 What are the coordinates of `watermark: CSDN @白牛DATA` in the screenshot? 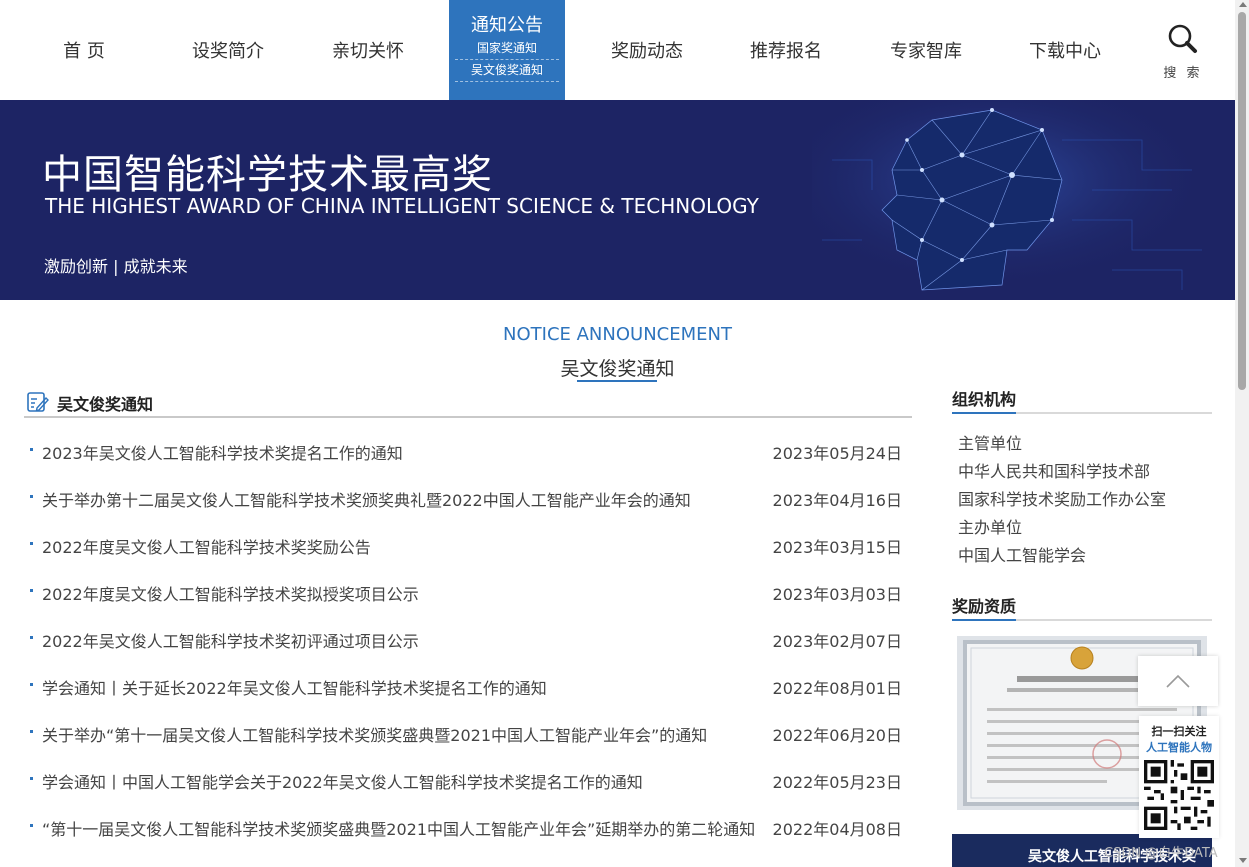 It's located at (1161, 853).